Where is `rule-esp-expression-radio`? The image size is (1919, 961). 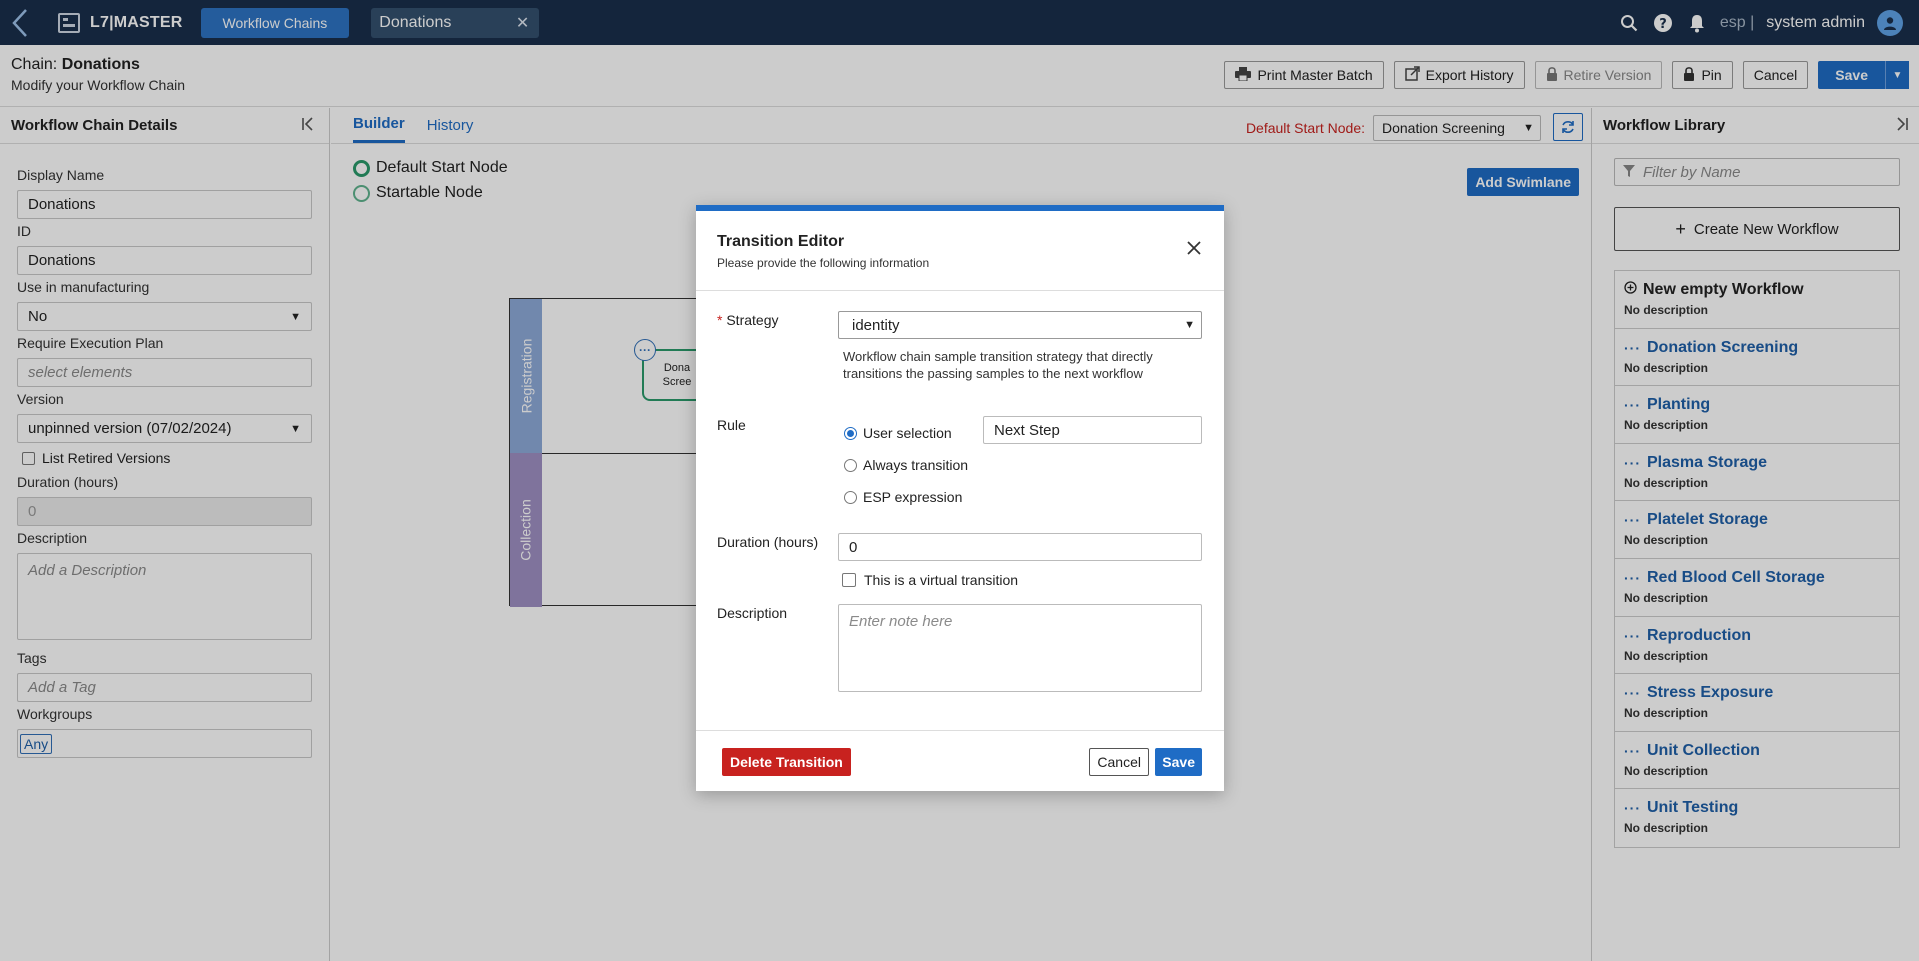 rule-esp-expression-radio is located at coordinates (850, 497).